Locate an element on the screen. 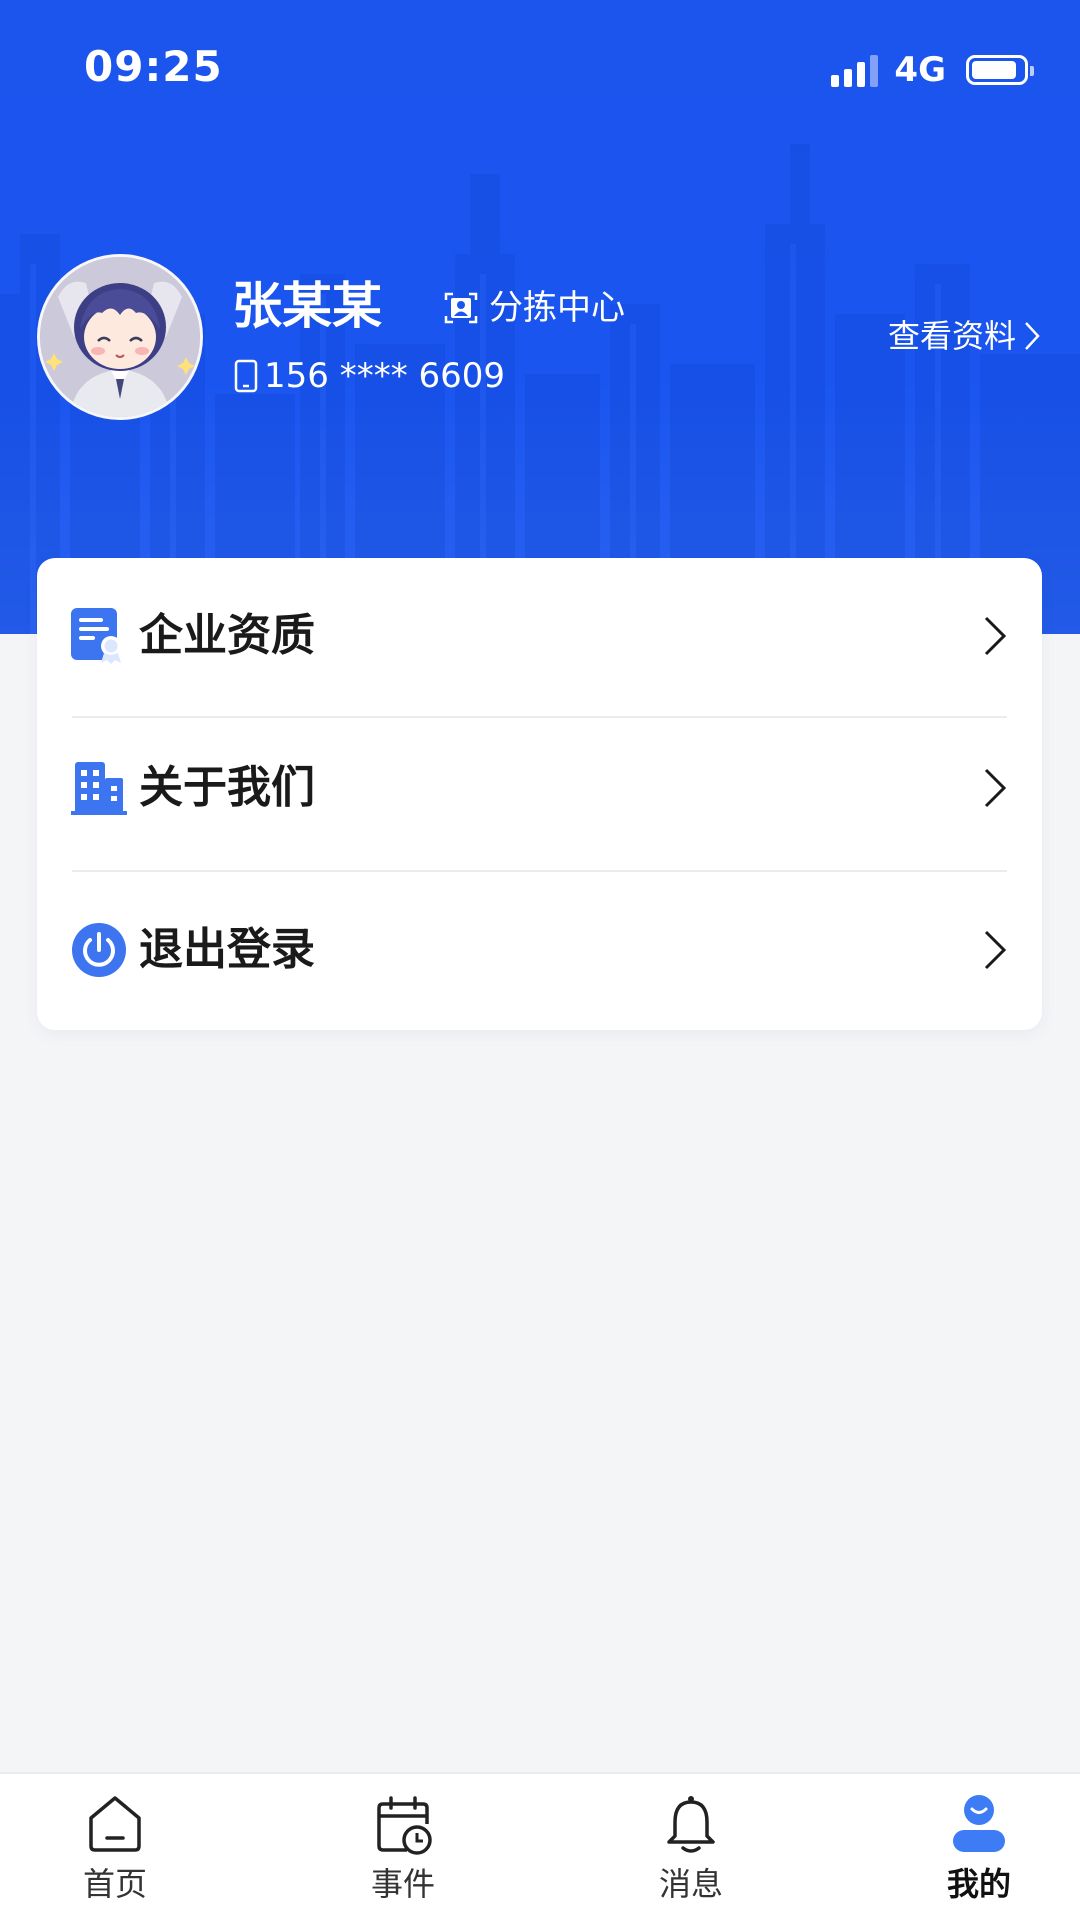 The image size is (1080, 1920). calendar-clock-icon is located at coordinates (404, 1825).